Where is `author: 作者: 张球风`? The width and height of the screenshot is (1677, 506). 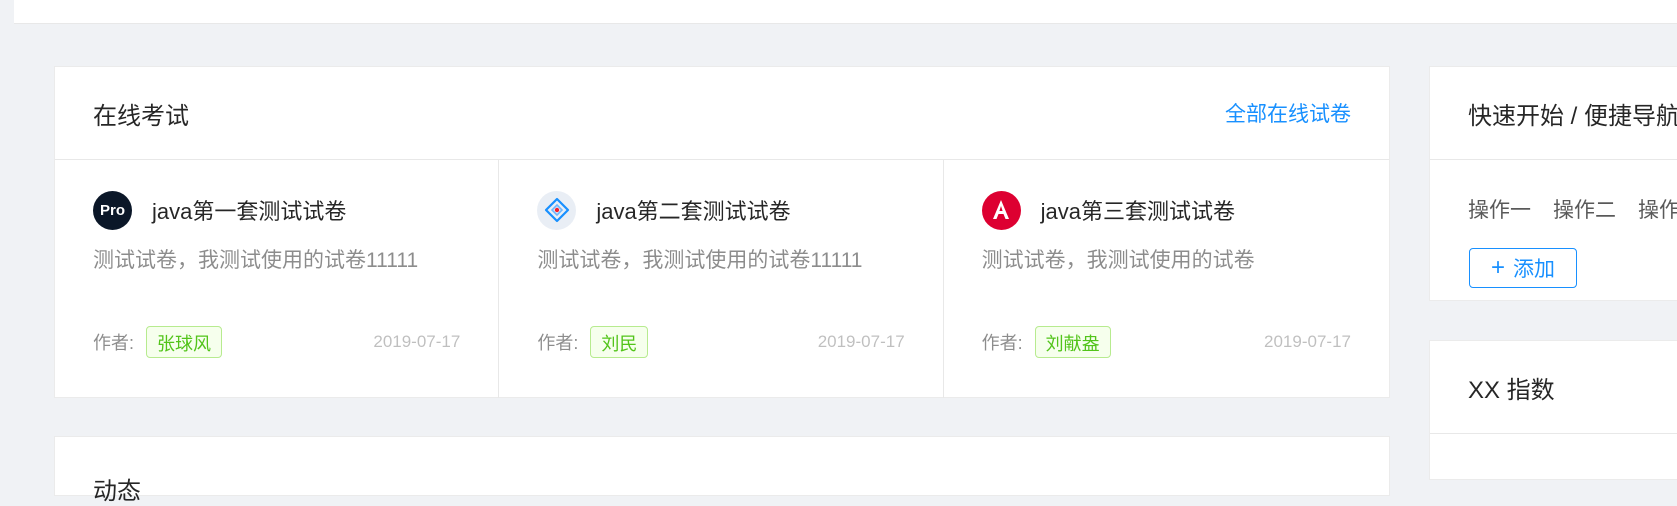
author: 作者: 张球风 is located at coordinates (158, 342).